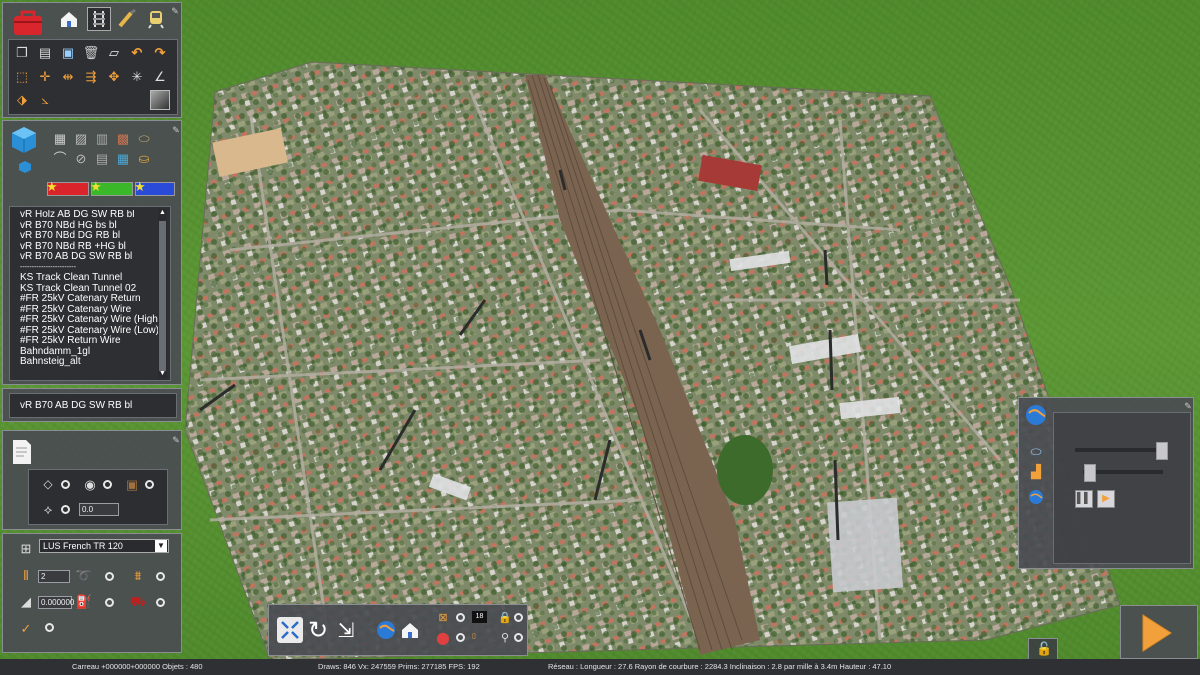 The image size is (1200, 675). What do you see at coordinates (65, 484) in the screenshot?
I see `flat-radio` at bounding box center [65, 484].